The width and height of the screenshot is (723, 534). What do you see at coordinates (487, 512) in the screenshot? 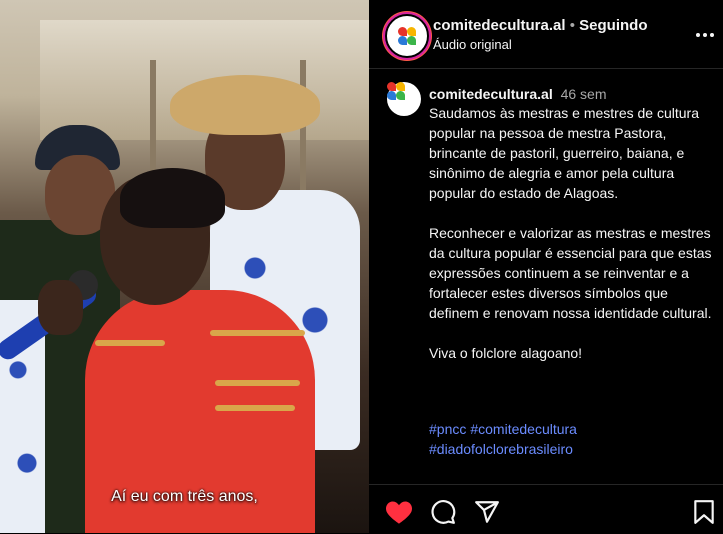
I see `send-icon` at bounding box center [487, 512].